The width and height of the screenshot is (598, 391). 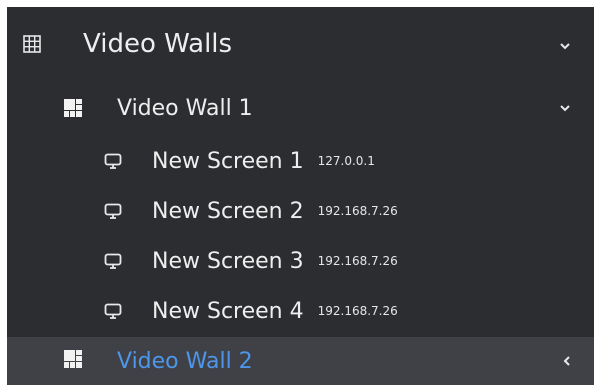 What do you see at coordinates (228, 261) in the screenshot?
I see `screen-name: New Screen 3` at bounding box center [228, 261].